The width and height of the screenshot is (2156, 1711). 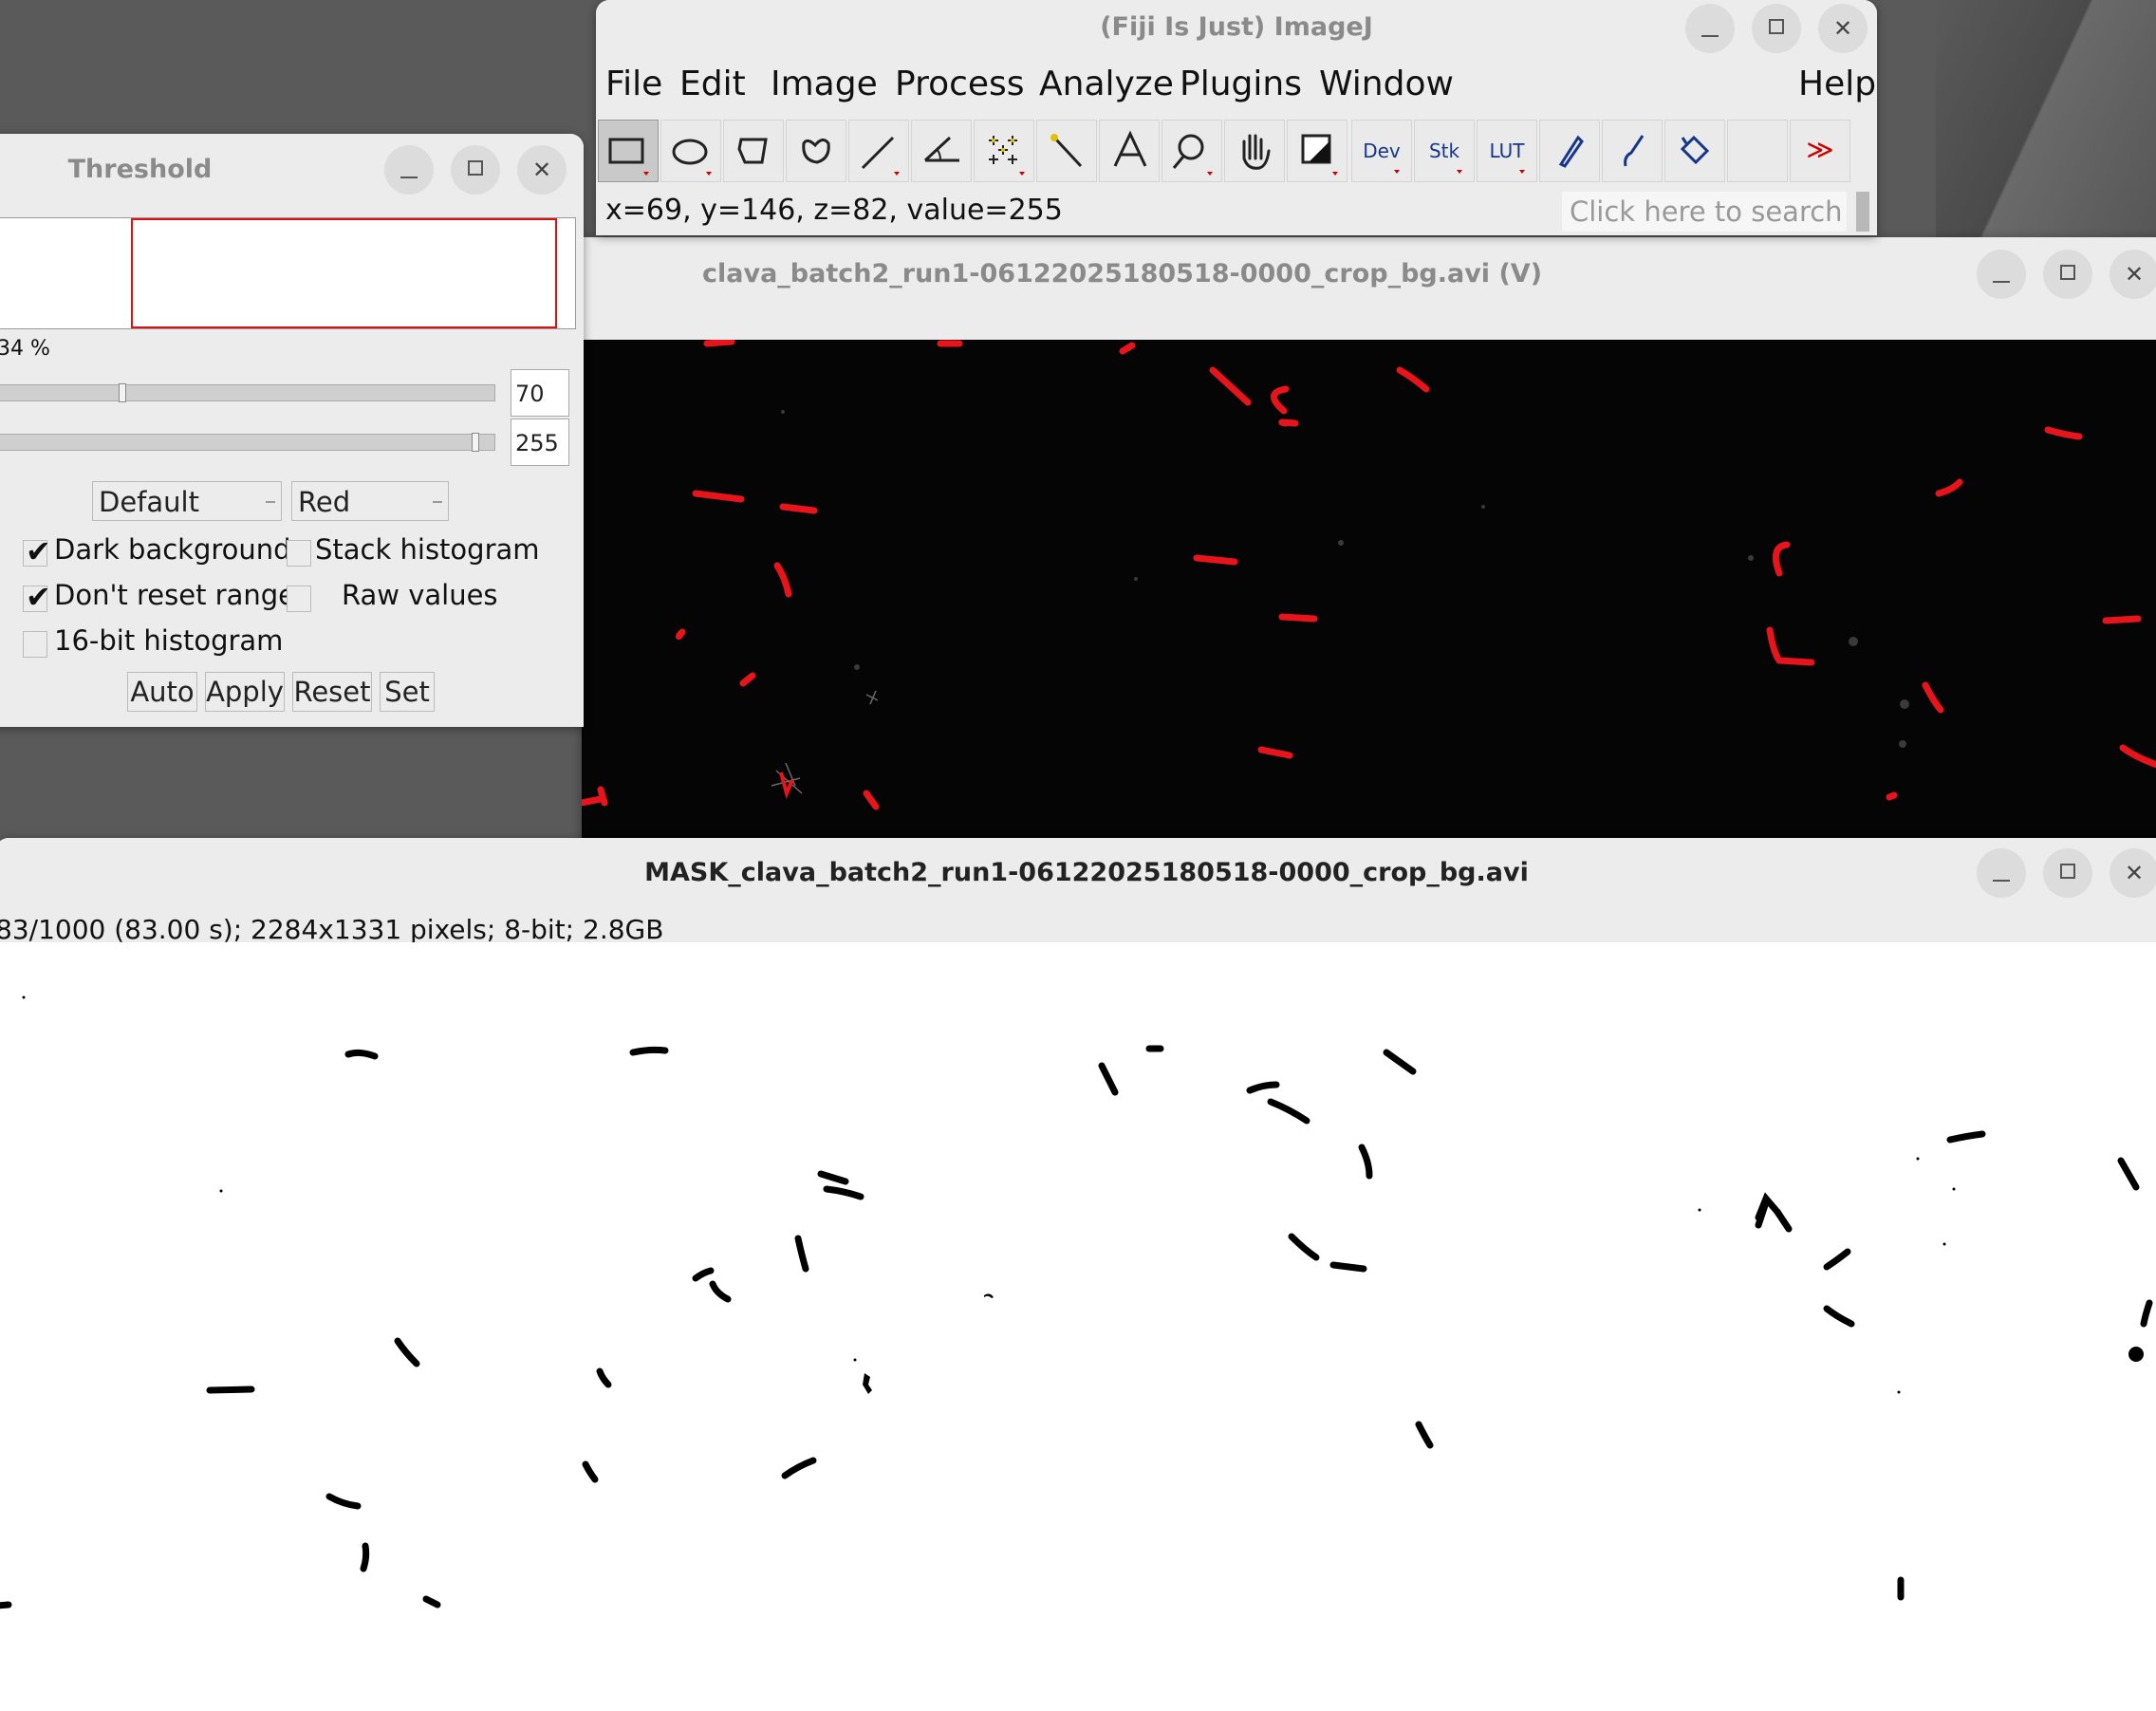 What do you see at coordinates (169, 640) in the screenshot?
I see `sixteen-bit-histogram-label: 16-bit histogram` at bounding box center [169, 640].